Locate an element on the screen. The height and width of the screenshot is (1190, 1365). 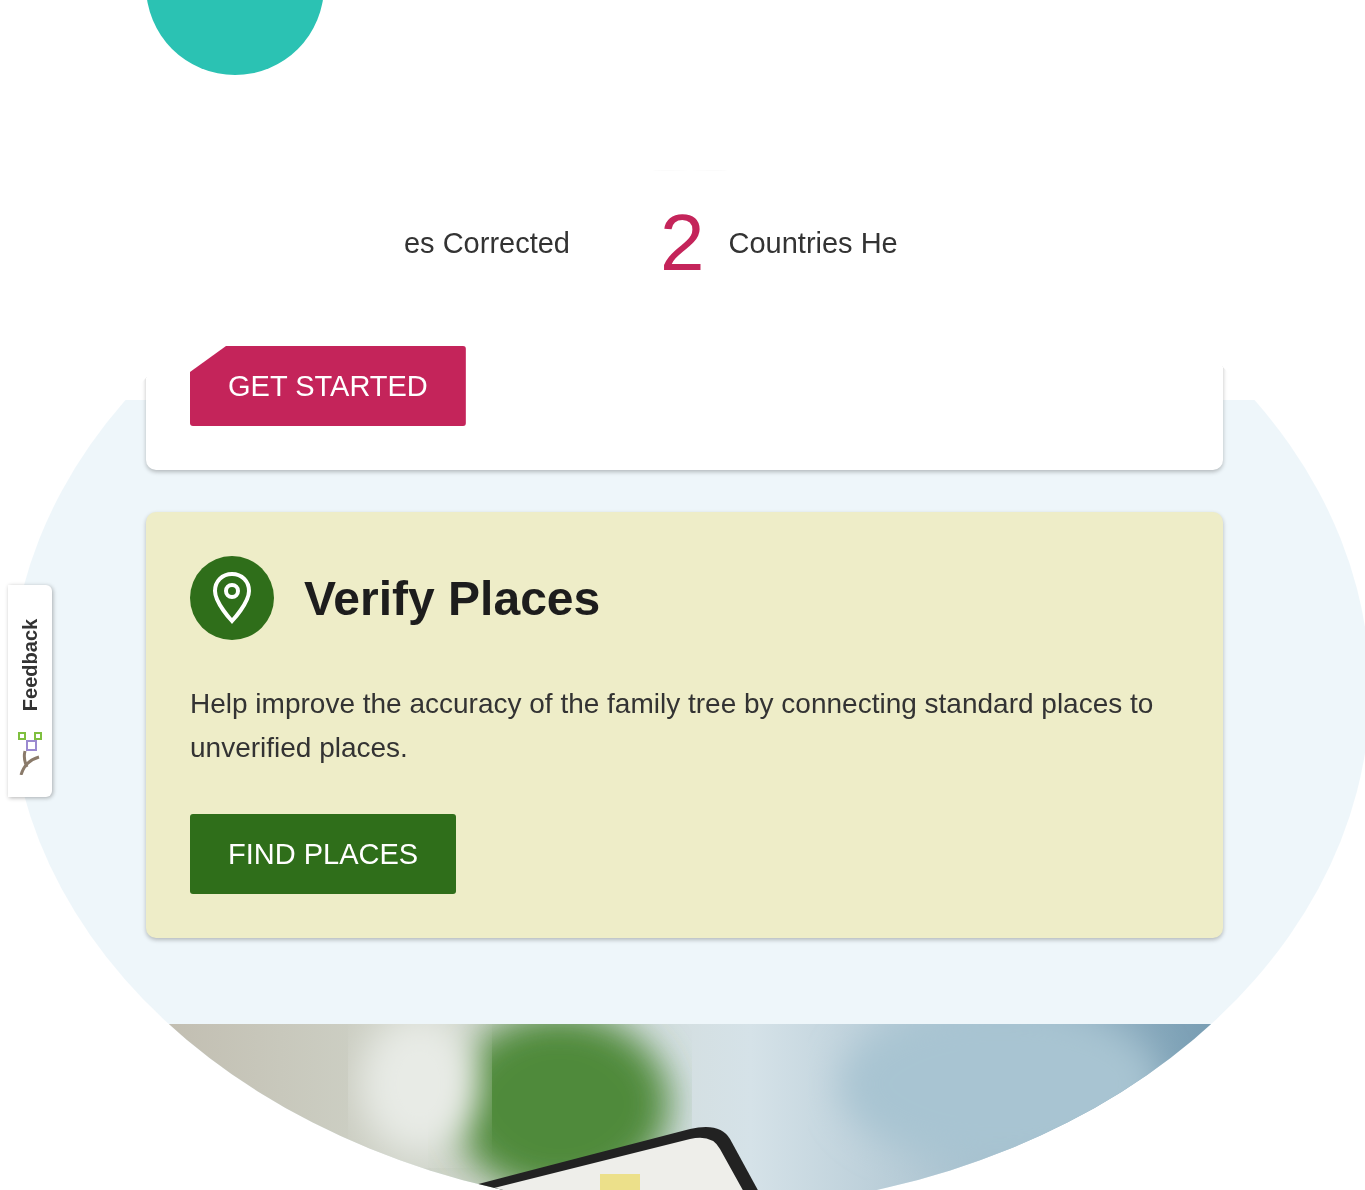
card-title: Verify Places is located at coordinates (452, 598).